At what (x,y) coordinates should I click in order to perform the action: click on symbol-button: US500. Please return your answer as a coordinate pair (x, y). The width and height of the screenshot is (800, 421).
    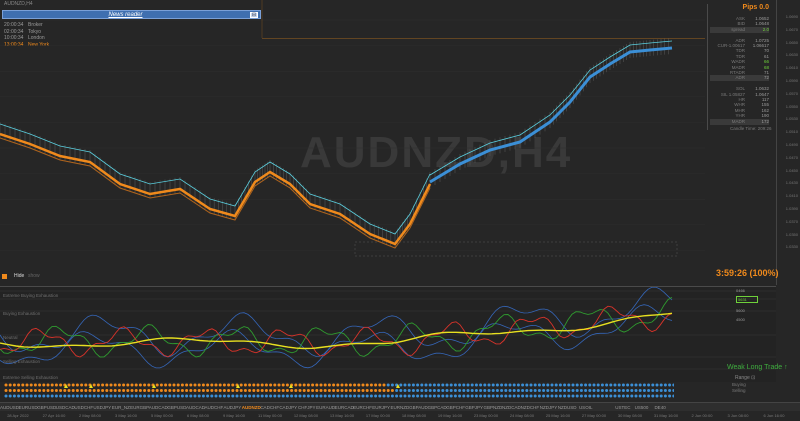
    Looking at the image, I should click on (641, 407).